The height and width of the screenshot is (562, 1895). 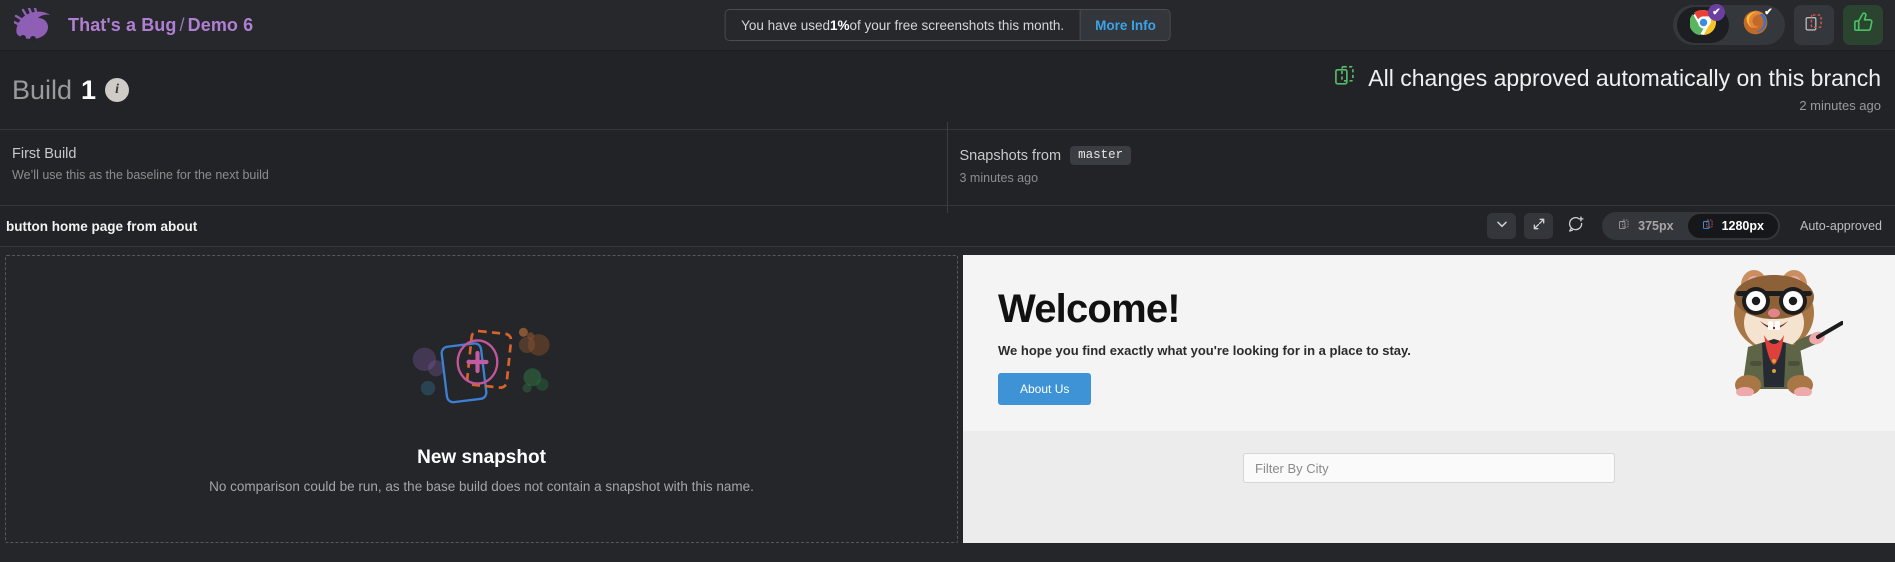 I want to click on brand: That's a Bug / Demo 6, so click(x=126, y=25).